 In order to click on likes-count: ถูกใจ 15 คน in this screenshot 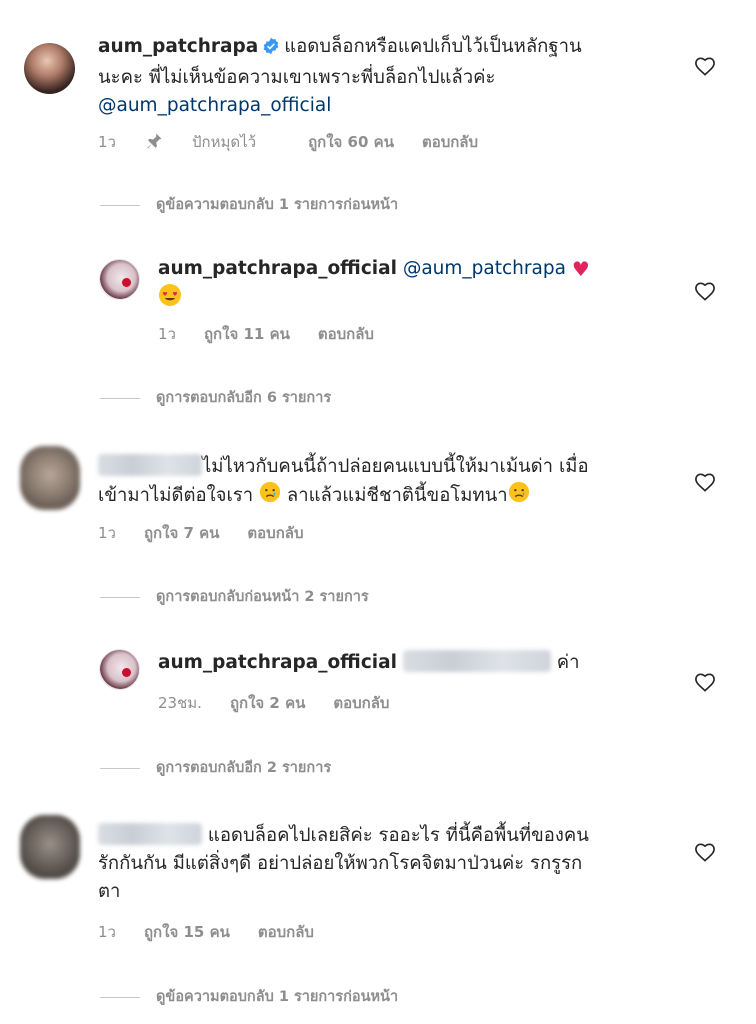, I will do `click(187, 932)`.